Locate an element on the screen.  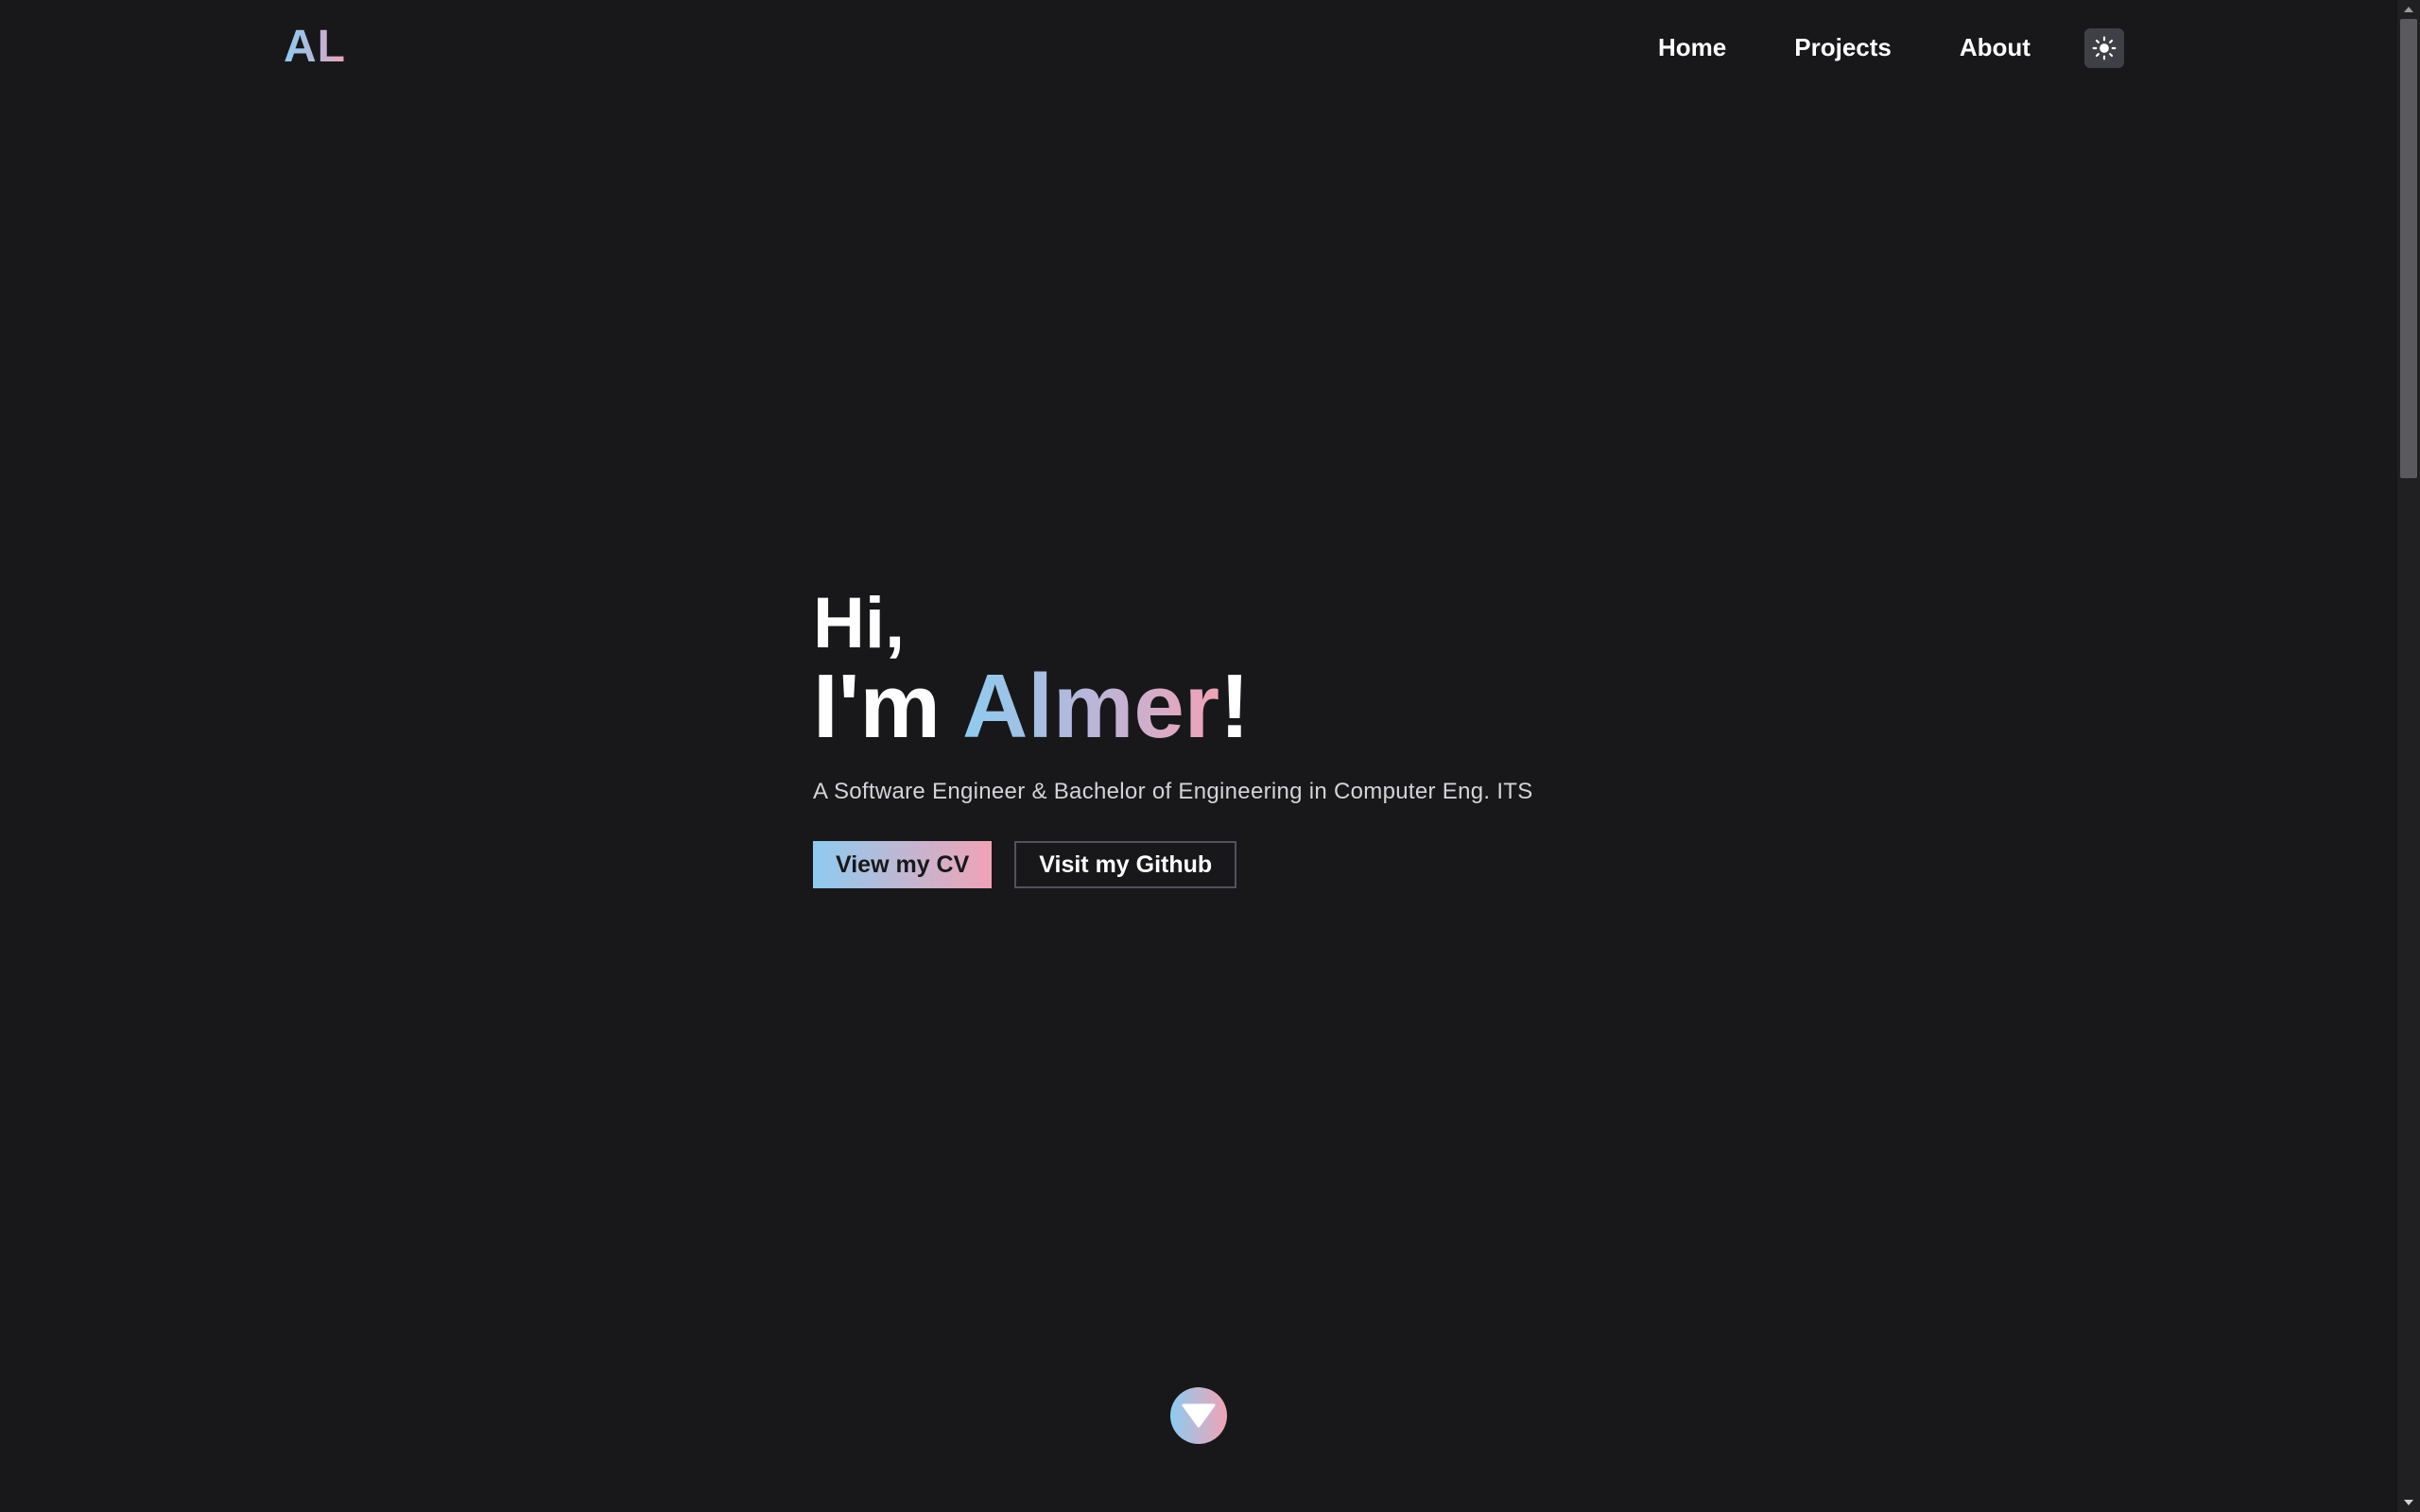
chevron-down-icon is located at coordinates (1199, 1415).